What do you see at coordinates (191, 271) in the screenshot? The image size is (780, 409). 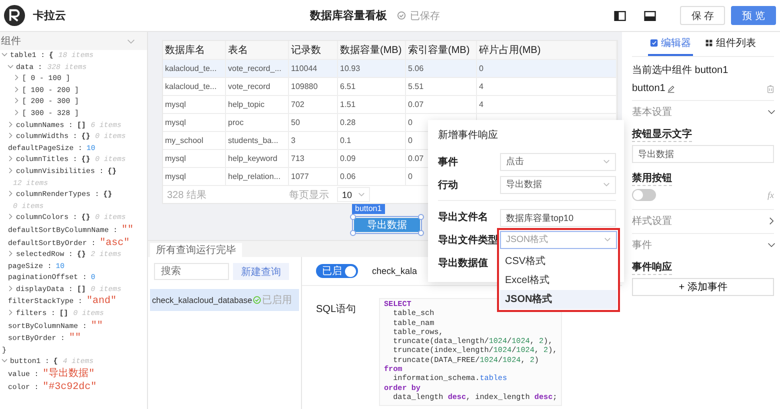 I see `search-field: 搜索` at bounding box center [191, 271].